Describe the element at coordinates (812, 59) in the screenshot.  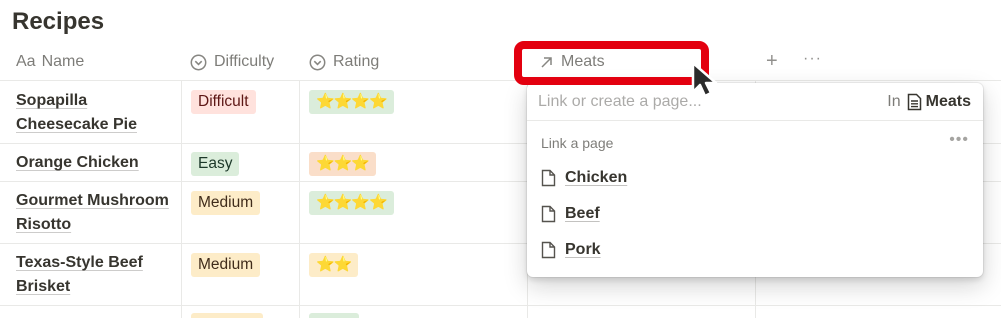
I see `more-options-button: ···` at that location.